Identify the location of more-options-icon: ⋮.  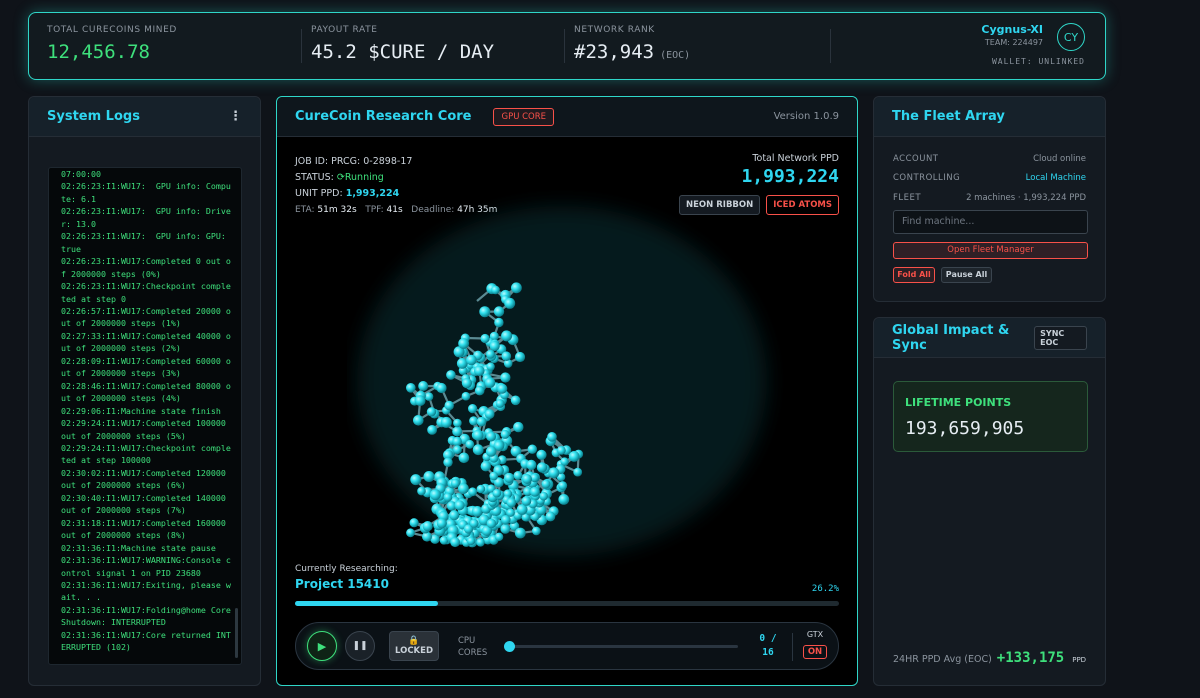
(235, 116).